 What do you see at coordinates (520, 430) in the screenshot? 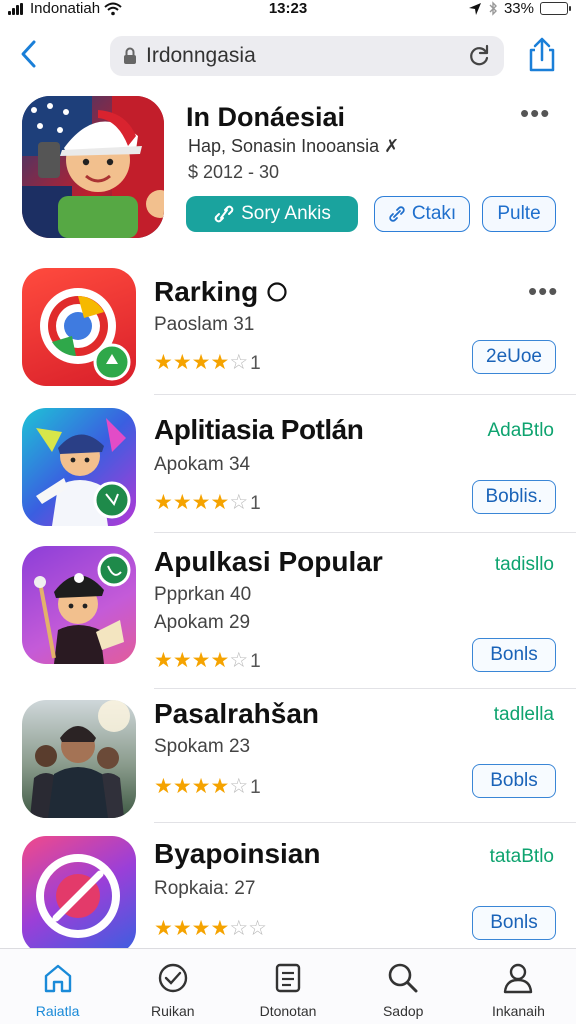
I see `app-tag: AdaBtlo` at bounding box center [520, 430].